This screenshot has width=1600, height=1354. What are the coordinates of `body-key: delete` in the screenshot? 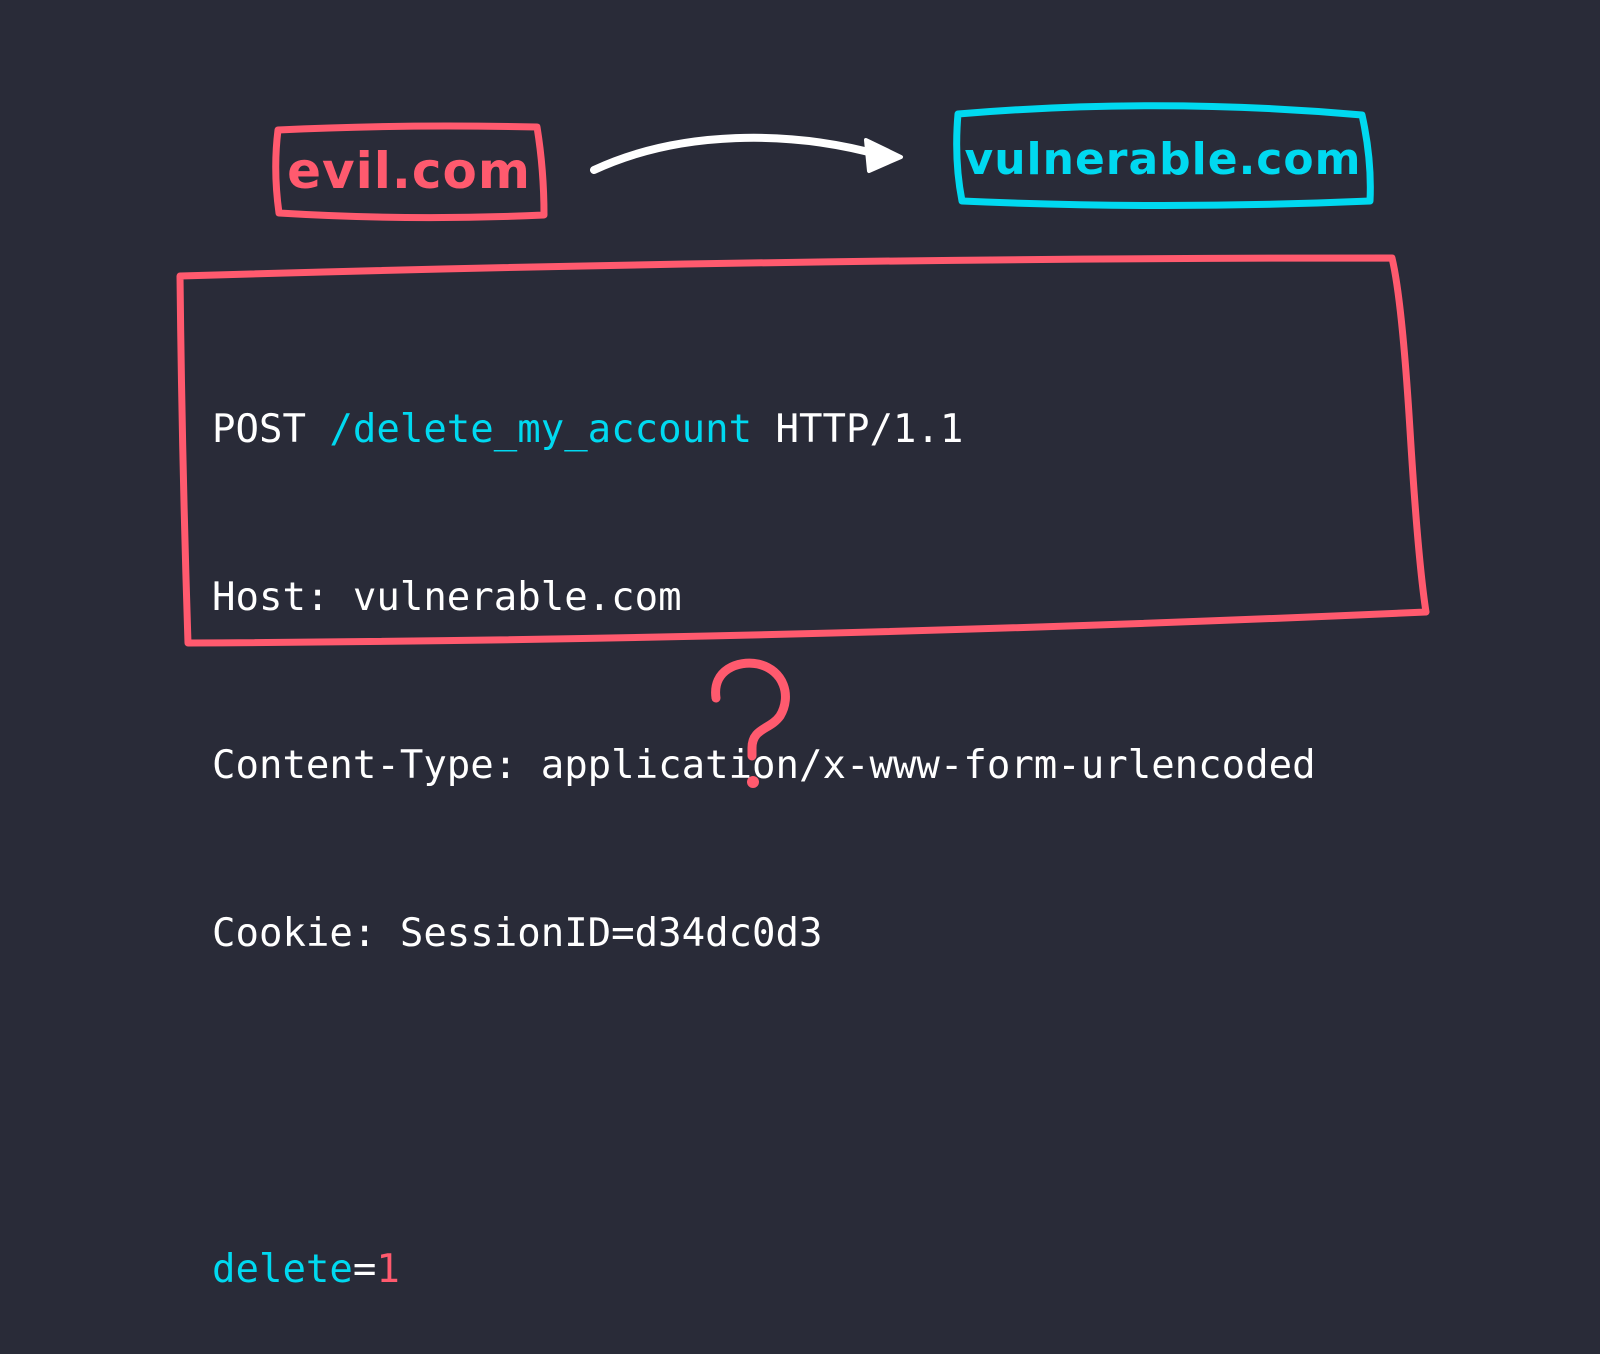 It's located at (282, 1269).